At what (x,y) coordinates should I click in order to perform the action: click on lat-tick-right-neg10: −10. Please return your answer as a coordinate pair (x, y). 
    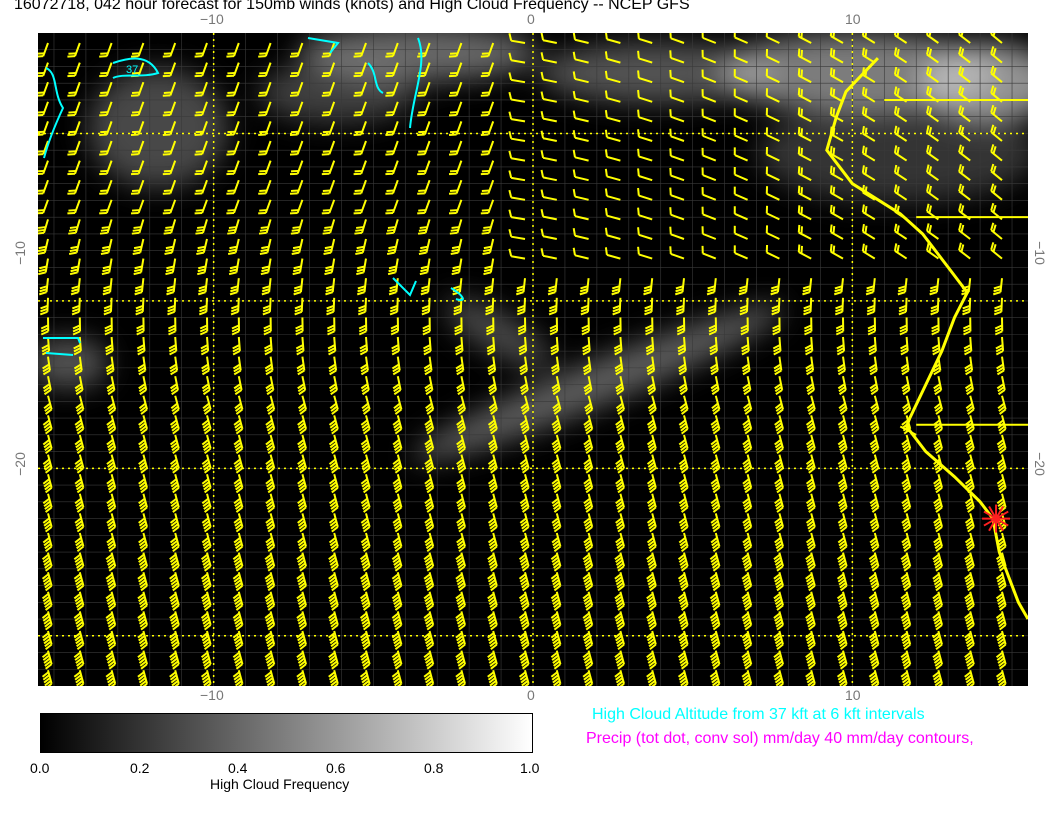
    Looking at the image, I should click on (1039, 253).